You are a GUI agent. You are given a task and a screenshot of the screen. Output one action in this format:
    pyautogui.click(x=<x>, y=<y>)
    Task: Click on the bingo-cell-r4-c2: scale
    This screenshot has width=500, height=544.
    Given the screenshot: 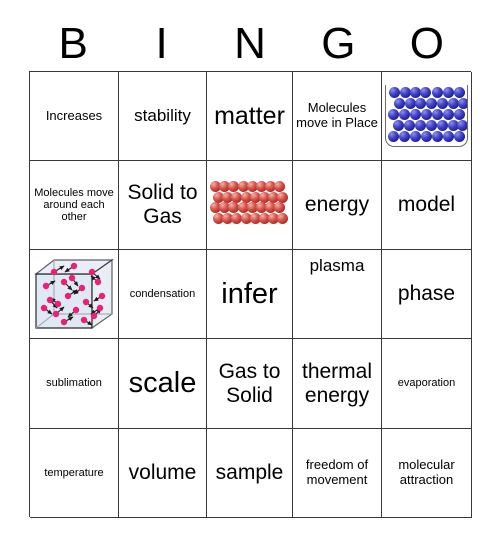 What is the action you would take?
    pyautogui.click(x=163, y=384)
    